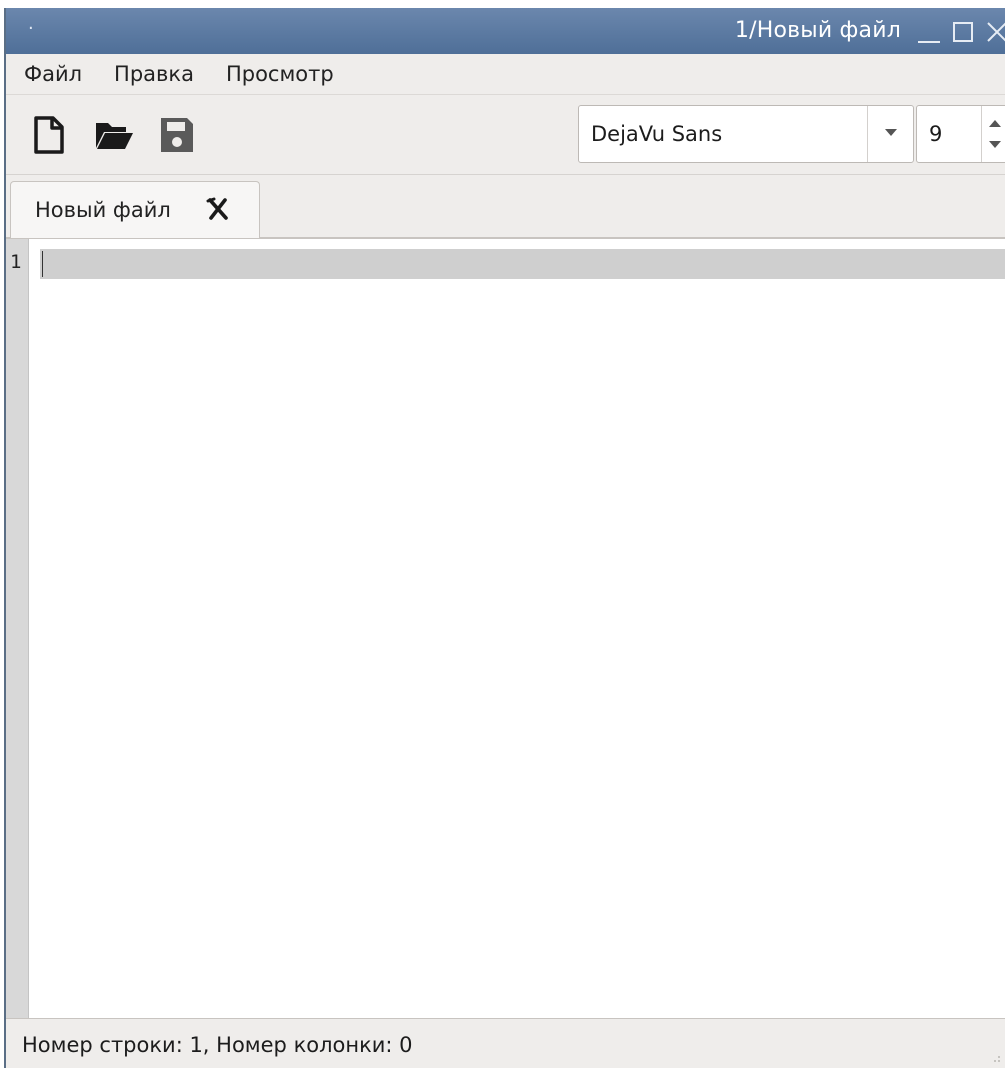 The width and height of the screenshot is (1005, 1068). What do you see at coordinates (16, 262) in the screenshot?
I see `line-number: 1` at bounding box center [16, 262].